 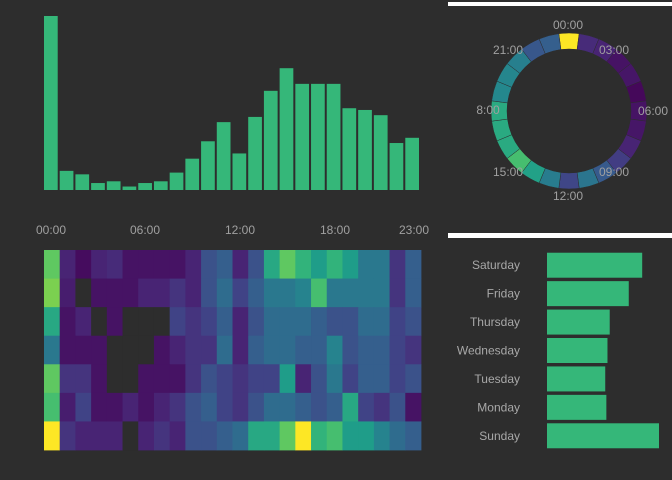 What do you see at coordinates (488, 351) in the screenshot?
I see `weekday-label: Wednesday` at bounding box center [488, 351].